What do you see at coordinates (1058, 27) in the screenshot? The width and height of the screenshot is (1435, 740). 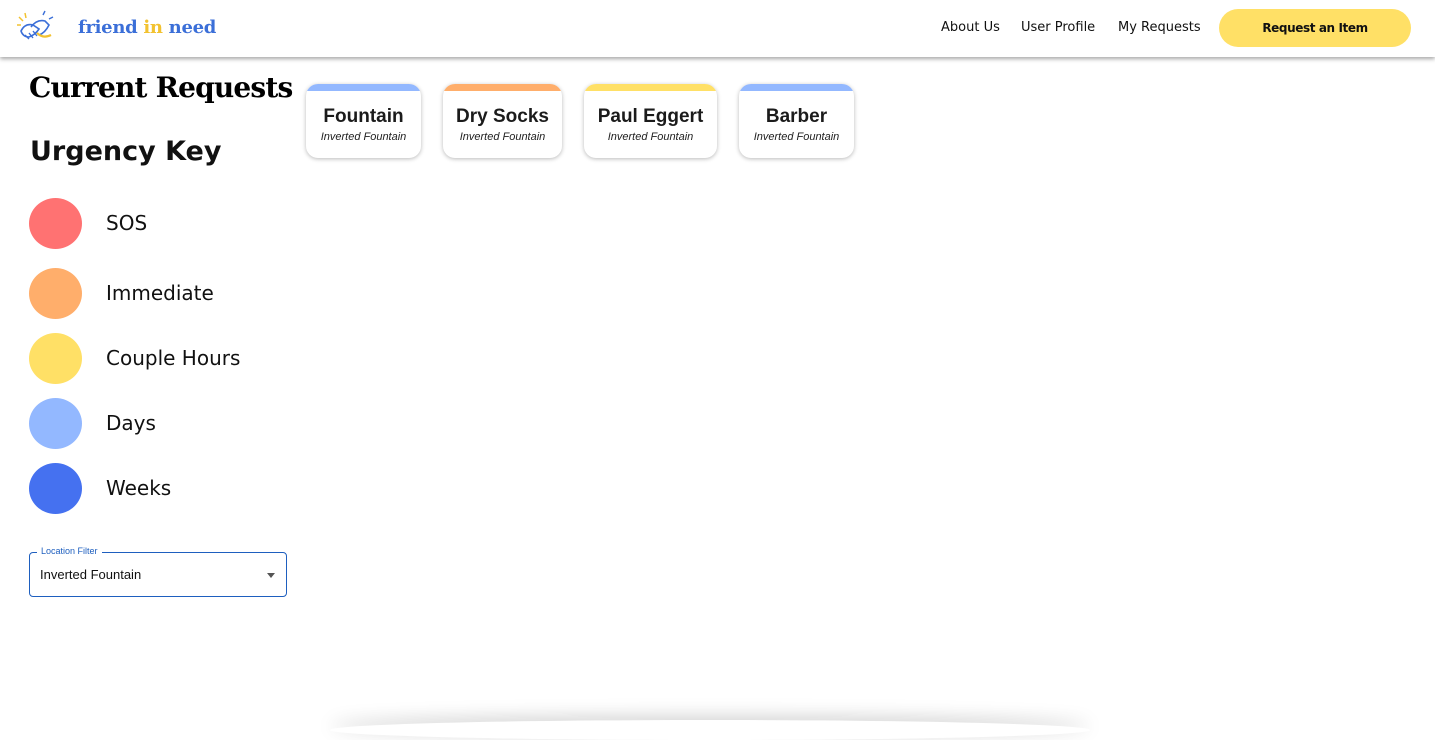 I see `nav-user-profile-link: User Profile` at bounding box center [1058, 27].